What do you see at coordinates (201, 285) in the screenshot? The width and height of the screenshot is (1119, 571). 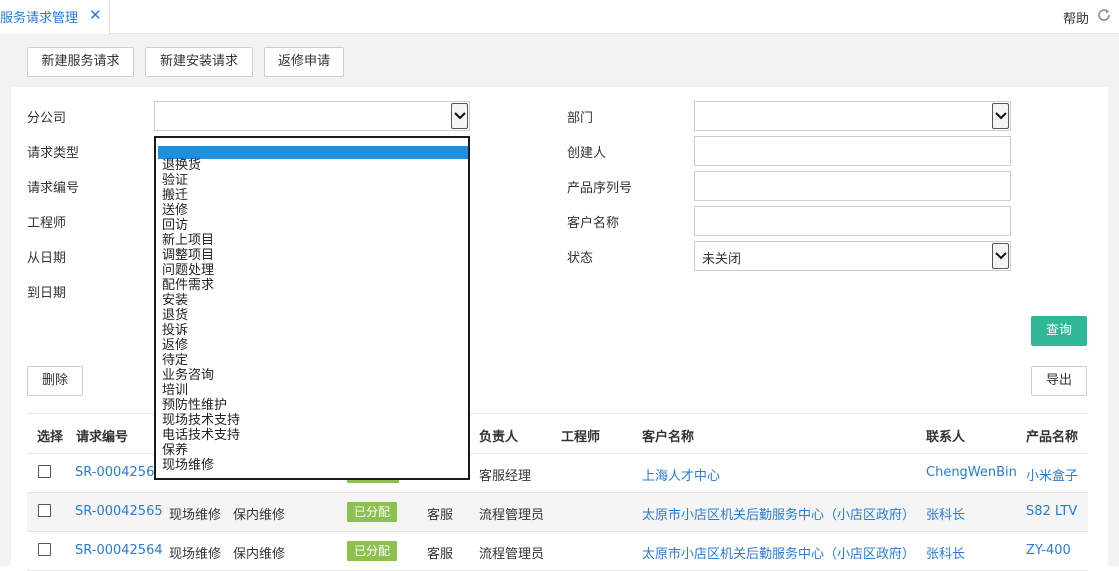 I see `dropdown-option: 配件需求` at bounding box center [201, 285].